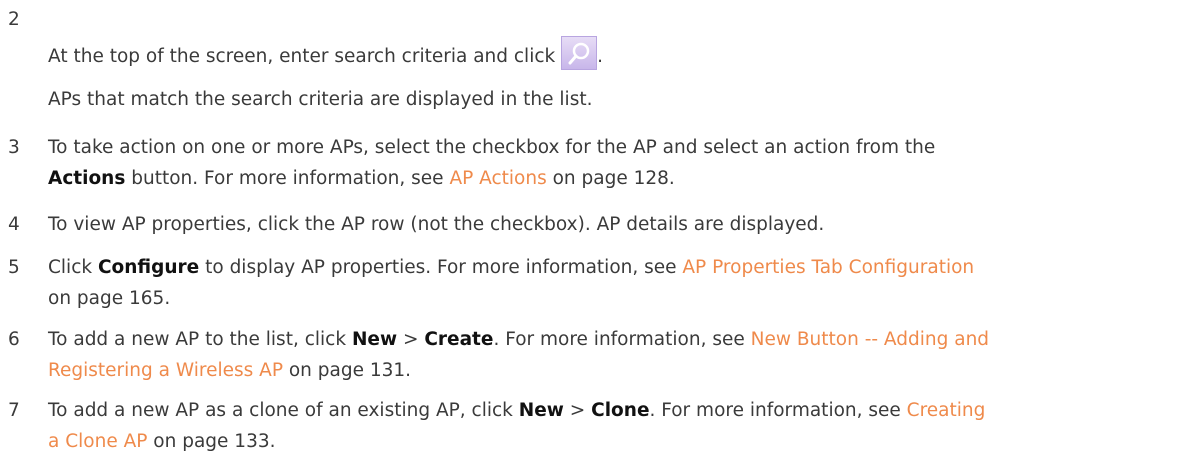 Image resolution: width=1189 pixels, height=457 pixels. What do you see at coordinates (870, 339) in the screenshot?
I see `new-button-link: New Button -- Adding and` at bounding box center [870, 339].